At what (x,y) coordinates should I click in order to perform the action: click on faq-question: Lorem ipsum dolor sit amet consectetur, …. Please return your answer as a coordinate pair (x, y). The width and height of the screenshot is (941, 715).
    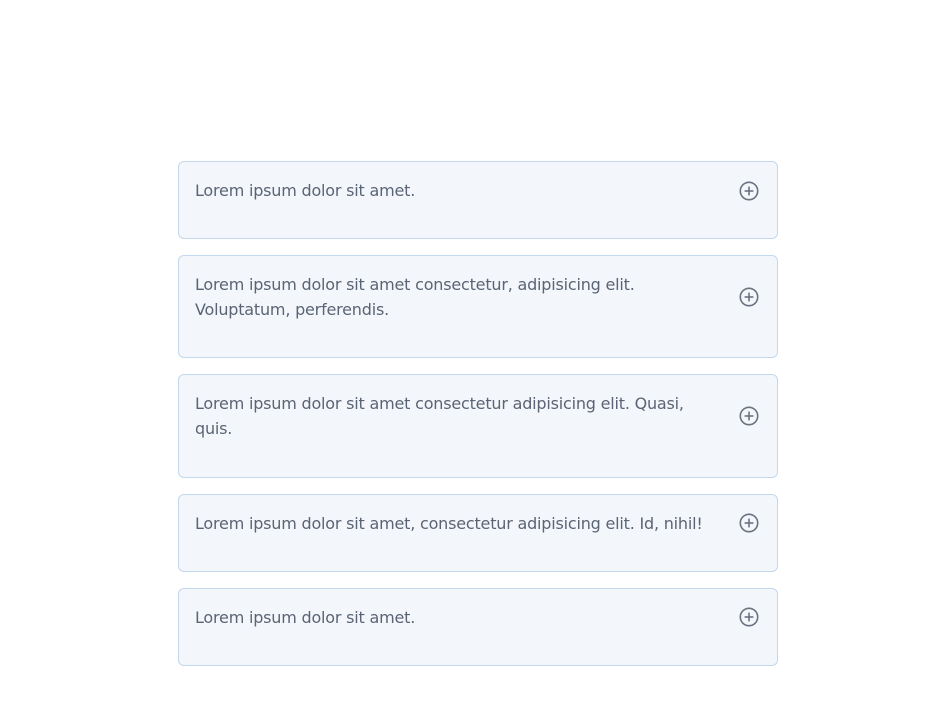
    Looking at the image, I should click on (415, 297).